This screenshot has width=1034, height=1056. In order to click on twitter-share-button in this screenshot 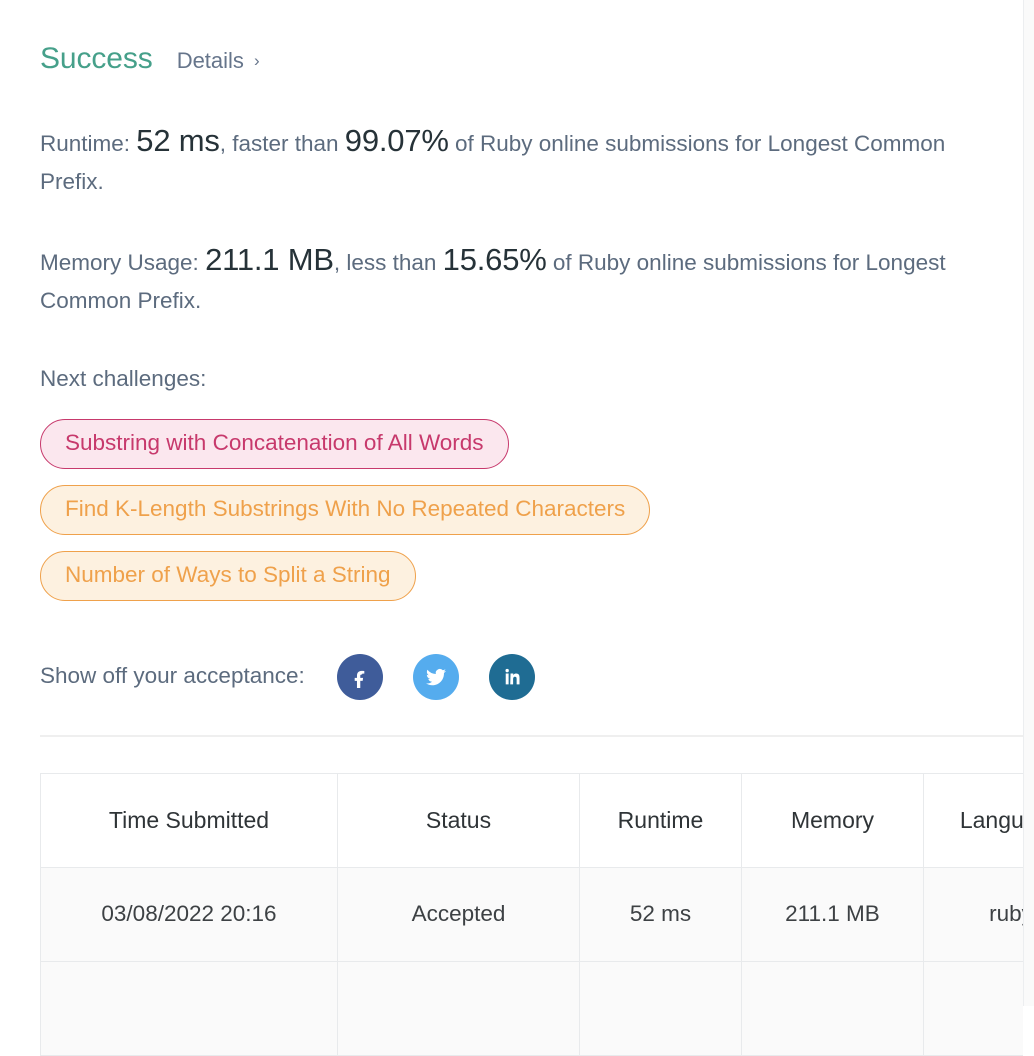, I will do `click(435, 676)`.